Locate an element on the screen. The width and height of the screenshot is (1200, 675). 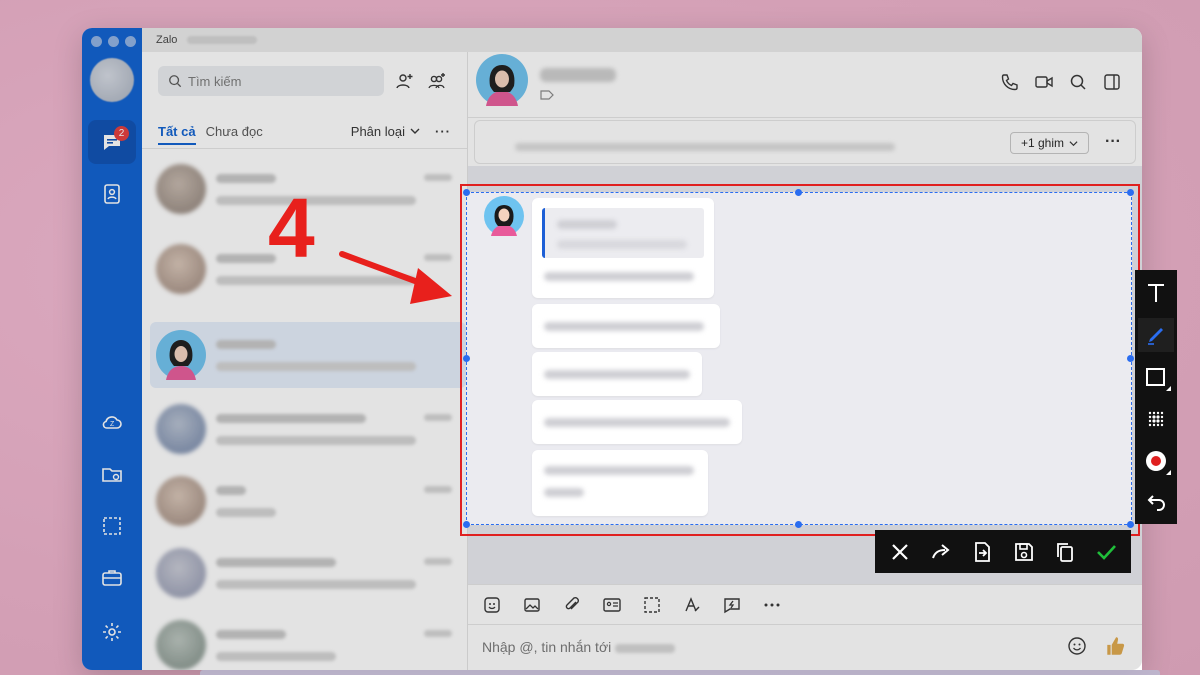
rectangle-tool-icon is located at coordinates (1155, 377).